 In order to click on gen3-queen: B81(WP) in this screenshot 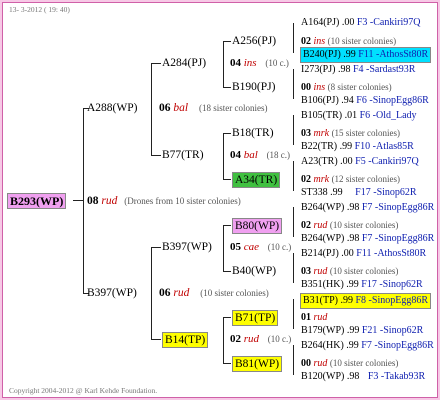, I will do `click(257, 364)`.